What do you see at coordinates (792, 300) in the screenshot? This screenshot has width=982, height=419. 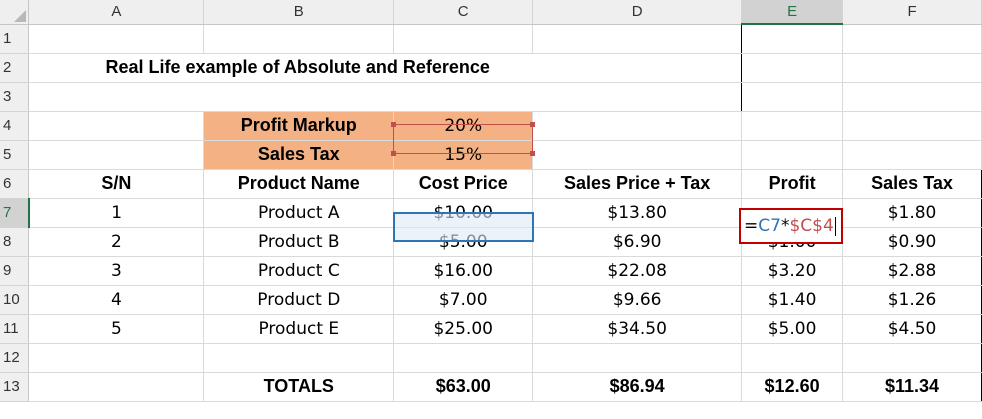 I see `cell-profit: $1.40` at bounding box center [792, 300].